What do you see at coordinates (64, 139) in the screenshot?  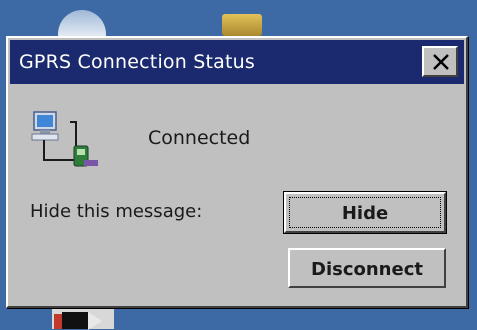 I see `network-connection-icon` at bounding box center [64, 139].